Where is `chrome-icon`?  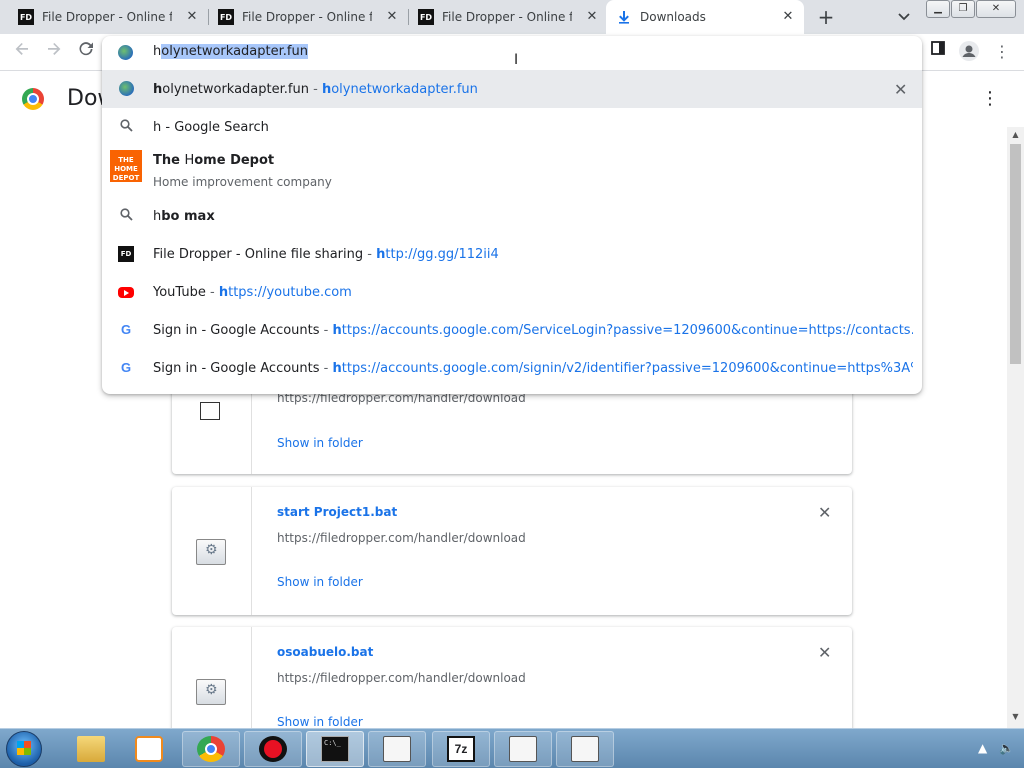 chrome-icon is located at coordinates (211, 749).